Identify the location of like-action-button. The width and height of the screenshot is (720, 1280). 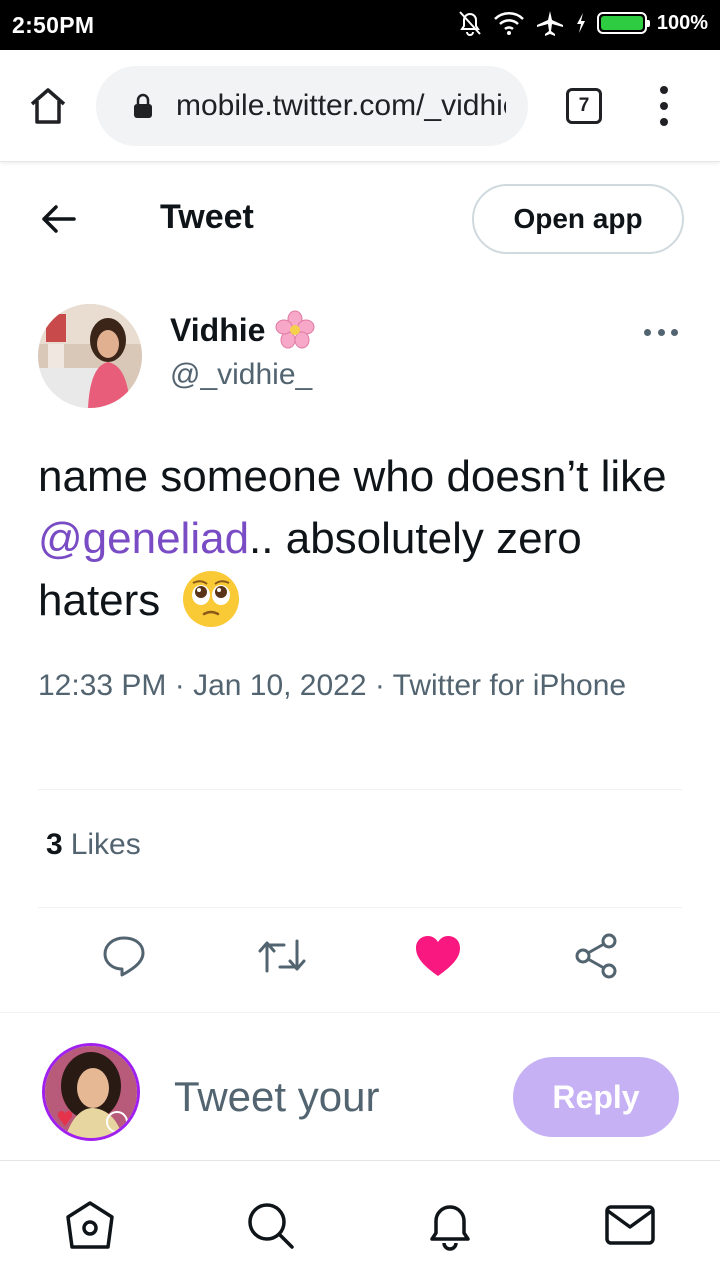
(438, 956).